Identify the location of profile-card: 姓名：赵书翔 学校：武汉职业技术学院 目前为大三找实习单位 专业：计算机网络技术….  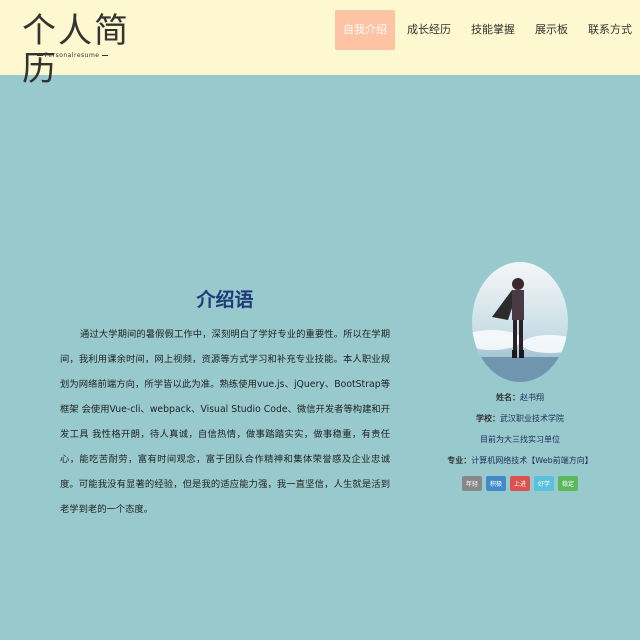
(520, 376).